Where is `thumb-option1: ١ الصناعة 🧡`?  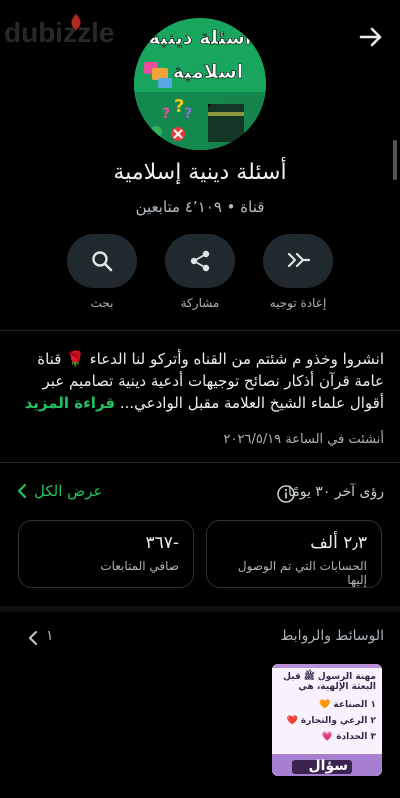
thumb-option1: ١ الصناعة 🧡 is located at coordinates (347, 705).